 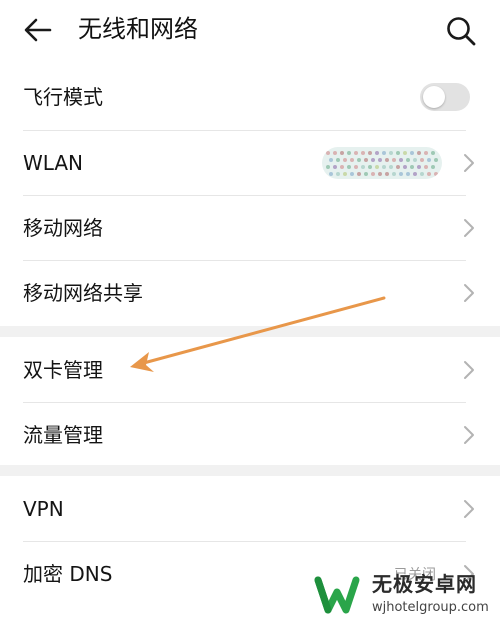 I want to click on settings-row-mobile-network: 移动网络, so click(x=250, y=228).